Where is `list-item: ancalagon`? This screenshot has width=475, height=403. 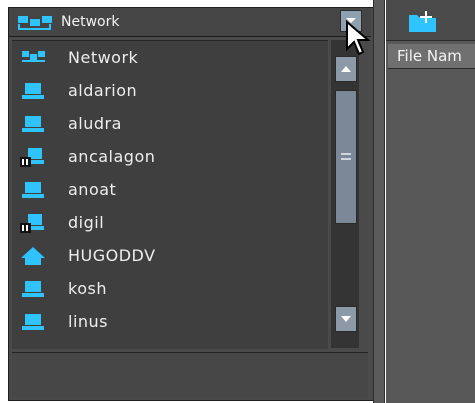
list-item: ancalagon is located at coordinates (170, 156).